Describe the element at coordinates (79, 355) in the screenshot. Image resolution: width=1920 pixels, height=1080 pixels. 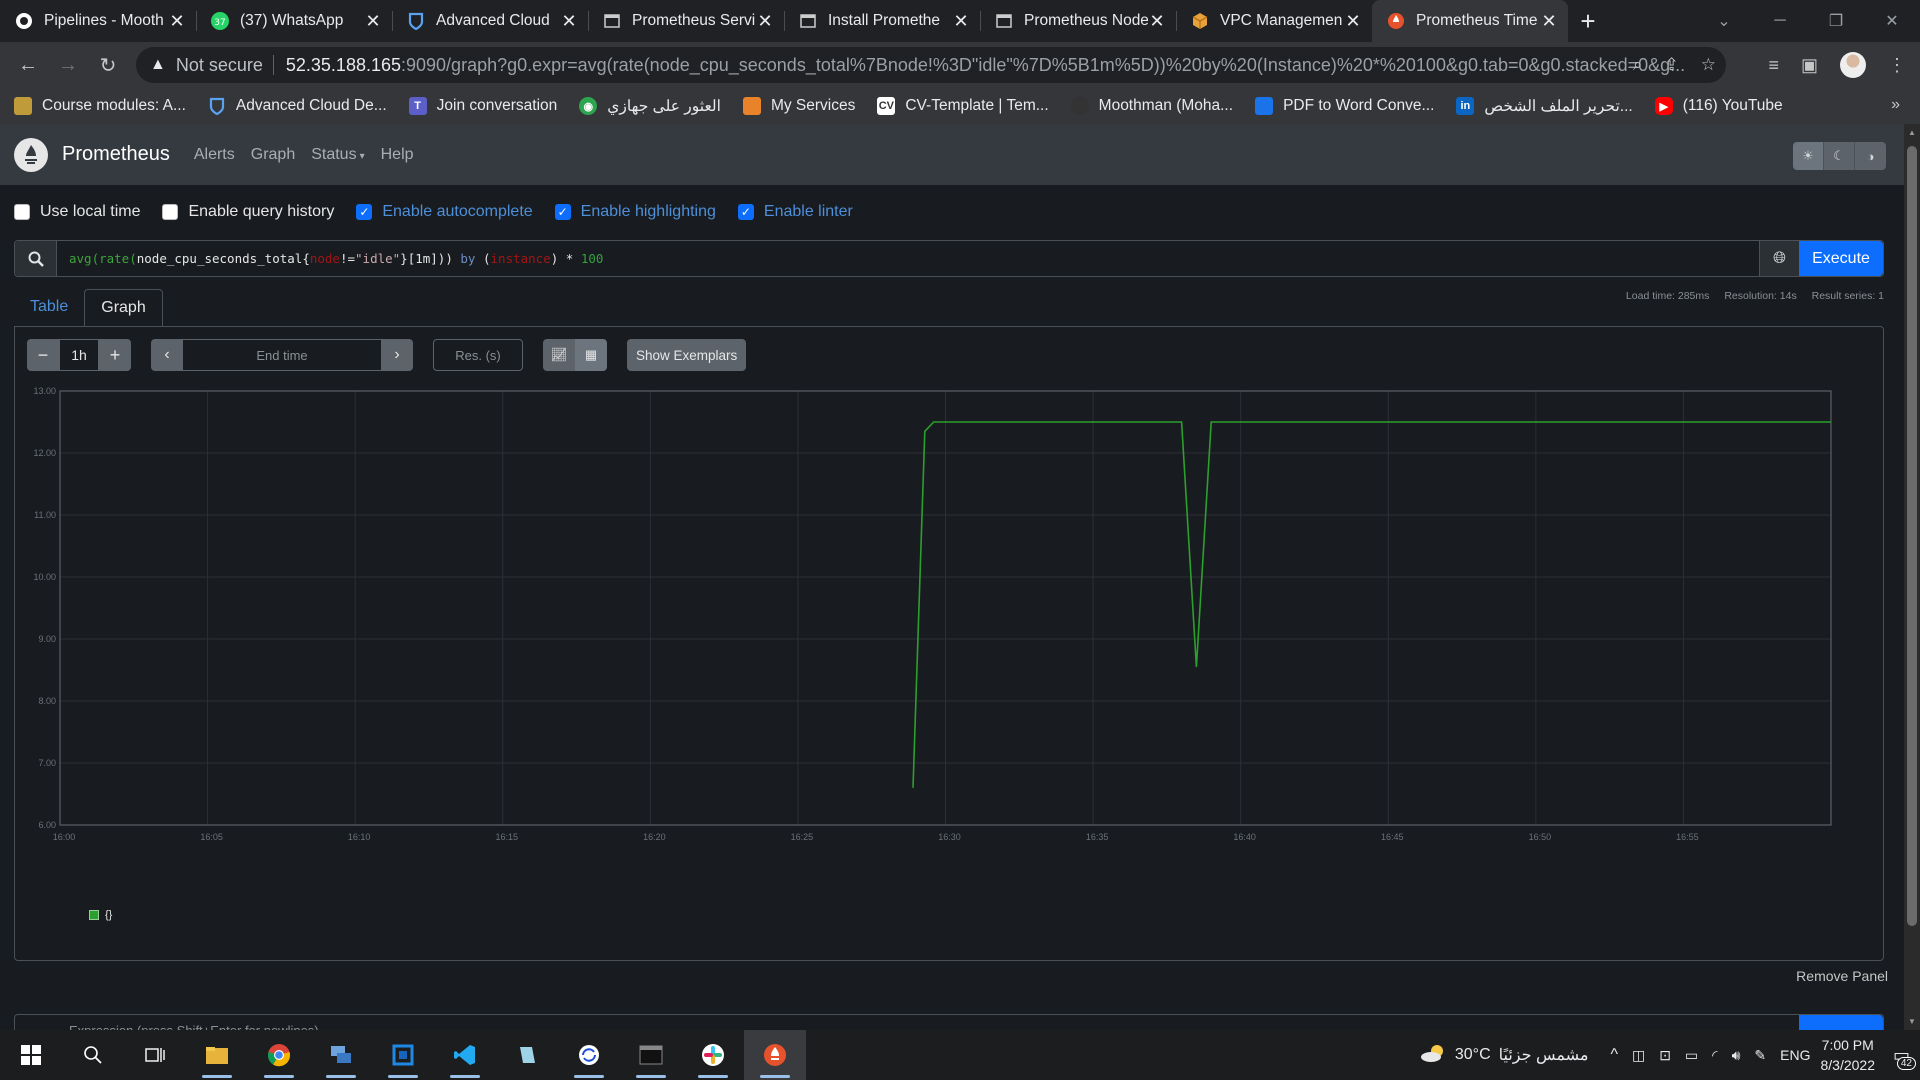
I see `range-input: 1h` at that location.